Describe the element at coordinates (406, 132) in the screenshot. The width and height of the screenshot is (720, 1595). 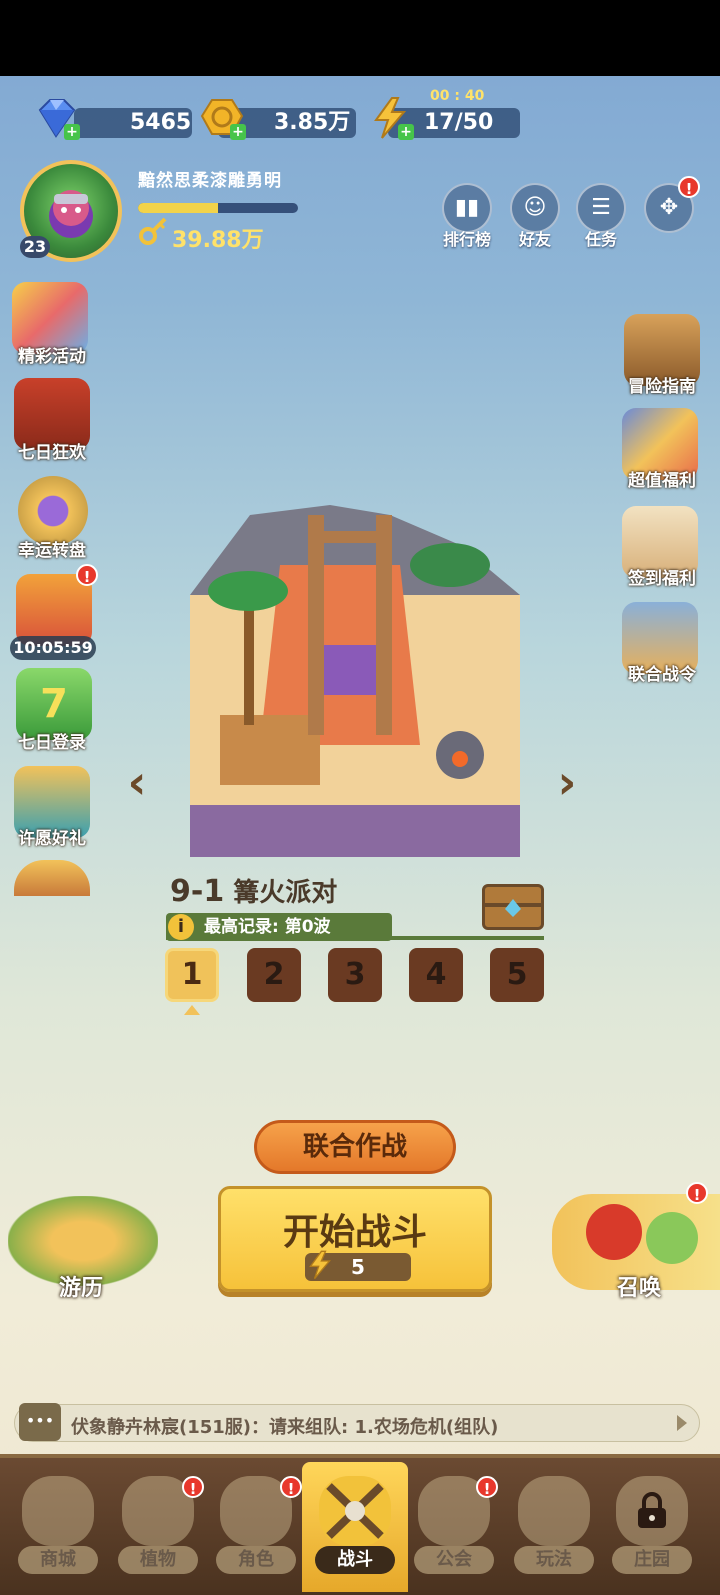
I see `add-energy-icon: +` at that location.